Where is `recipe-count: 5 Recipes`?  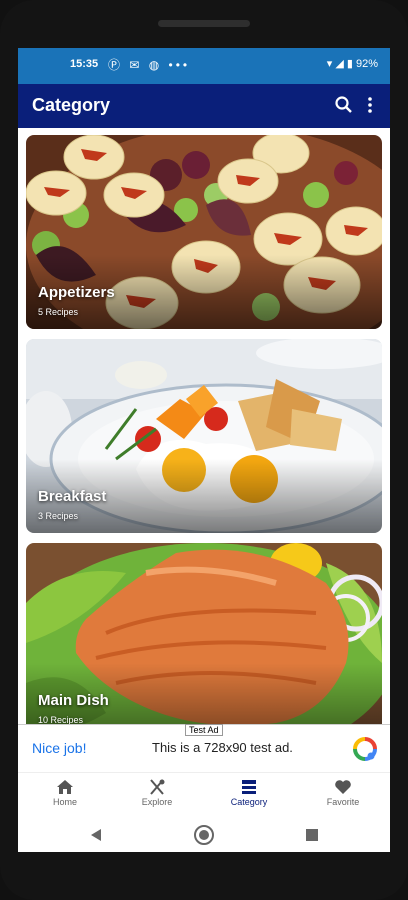 recipe-count: 5 Recipes is located at coordinates (58, 312).